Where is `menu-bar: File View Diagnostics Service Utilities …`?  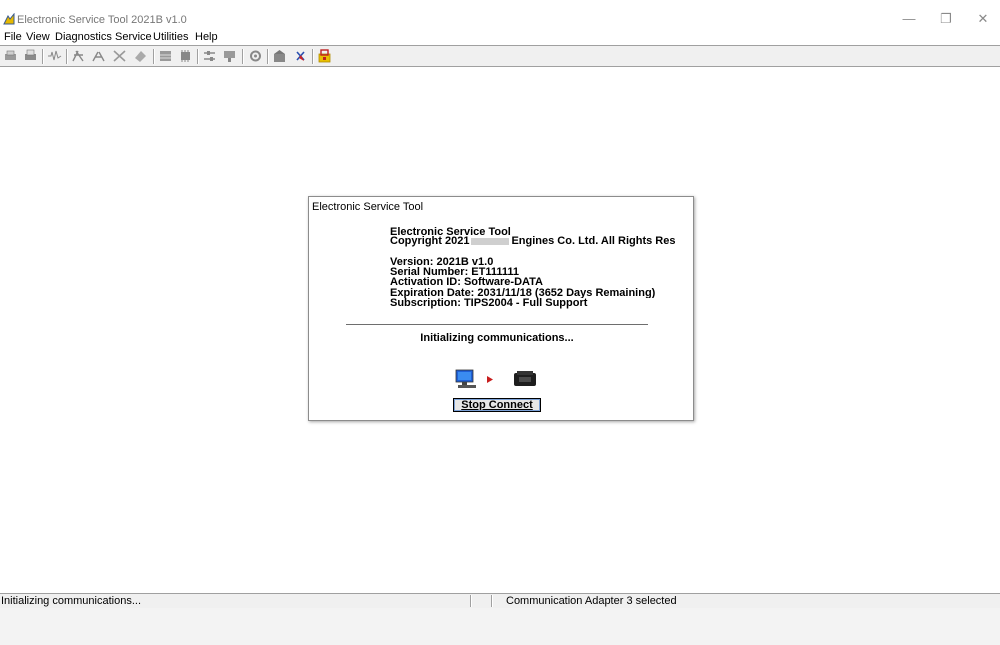
menu-bar: File View Diagnostics Service Utilities … is located at coordinates (500, 37).